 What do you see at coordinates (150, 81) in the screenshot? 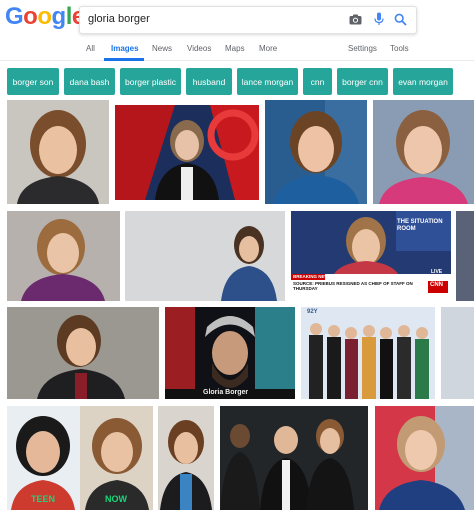
I see `chip-borger-plastic: borger plastic` at bounding box center [150, 81].